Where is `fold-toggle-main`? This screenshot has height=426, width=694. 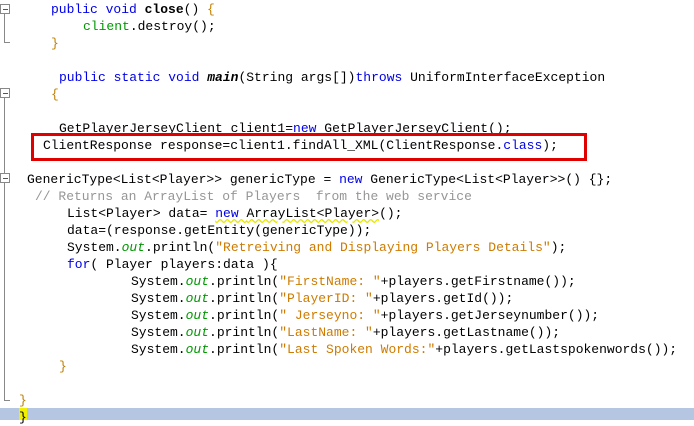 fold-toggle-main is located at coordinates (5, 93).